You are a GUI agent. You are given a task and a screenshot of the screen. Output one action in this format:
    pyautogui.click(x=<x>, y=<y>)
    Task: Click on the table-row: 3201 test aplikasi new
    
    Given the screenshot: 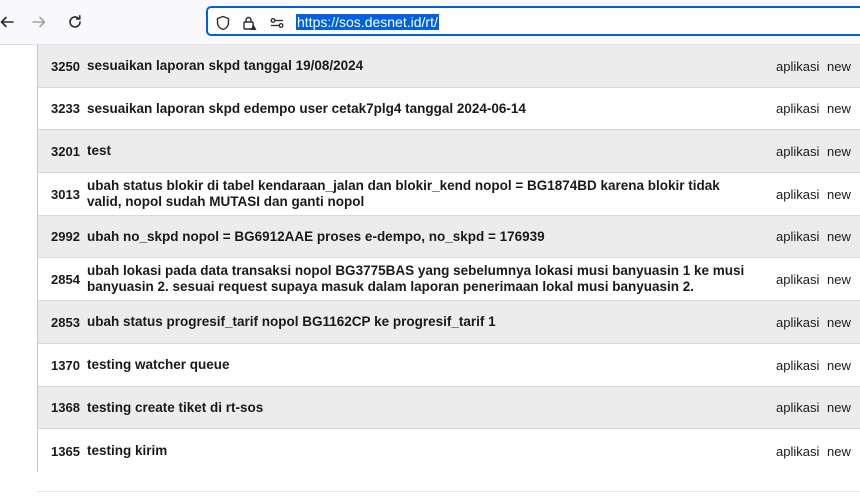 What is the action you would take?
    pyautogui.click(x=449, y=151)
    